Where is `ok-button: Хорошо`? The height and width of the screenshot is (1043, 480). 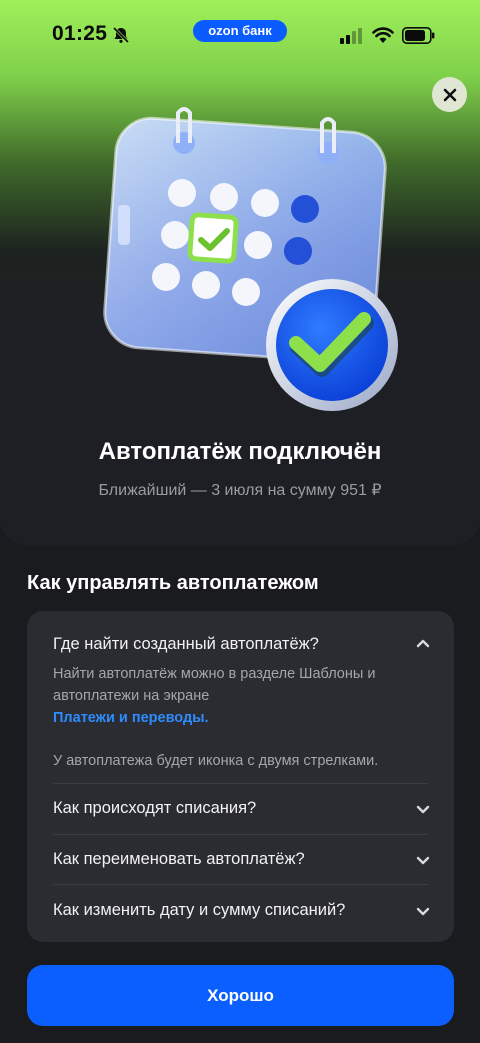
ok-button: Хорошо is located at coordinates (240, 995).